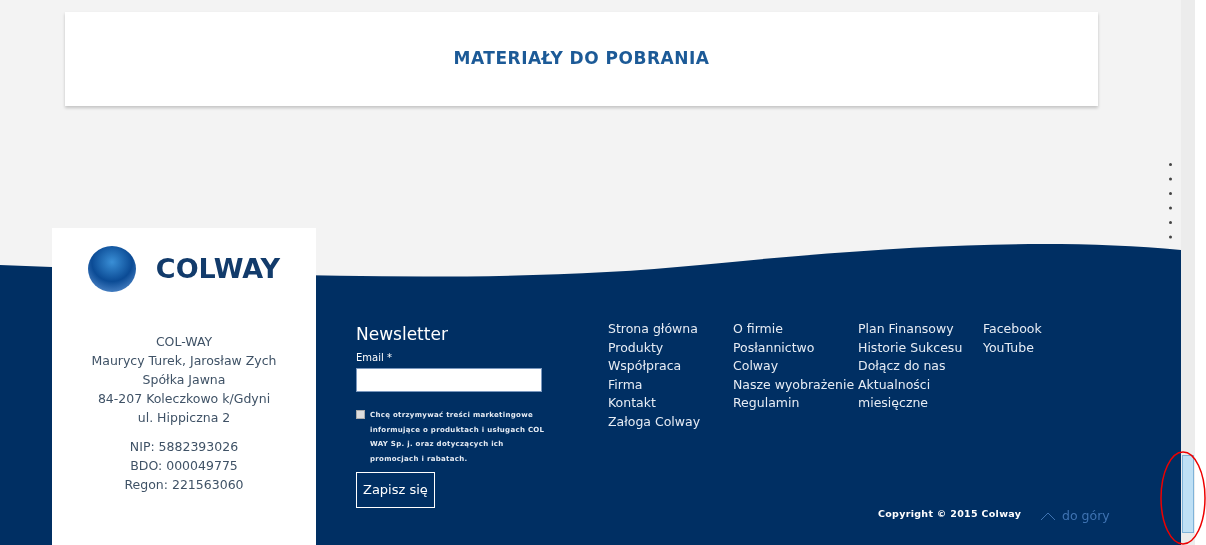 The image size is (1206, 545). Describe the element at coordinates (184, 447) in the screenshot. I see `company-id: NIP: 5882393026` at that location.